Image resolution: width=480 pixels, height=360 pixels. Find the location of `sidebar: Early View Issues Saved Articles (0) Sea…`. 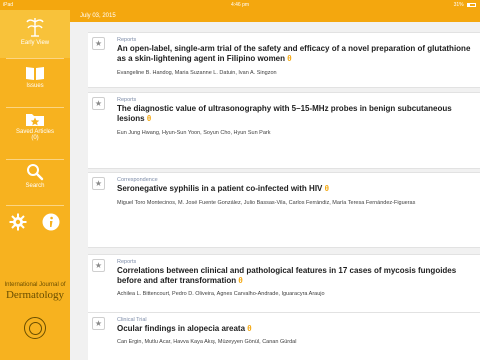

sidebar: Early View Issues Saved Articles (0) Sea… is located at coordinates (35, 185).